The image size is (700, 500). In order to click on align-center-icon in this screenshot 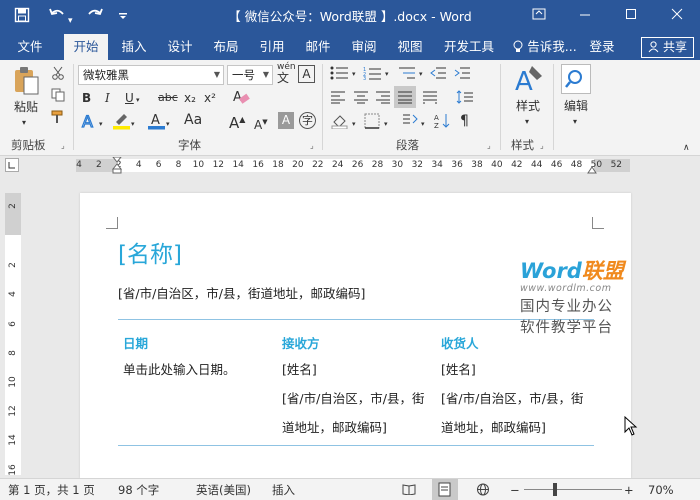, I will do `click(361, 99)`.